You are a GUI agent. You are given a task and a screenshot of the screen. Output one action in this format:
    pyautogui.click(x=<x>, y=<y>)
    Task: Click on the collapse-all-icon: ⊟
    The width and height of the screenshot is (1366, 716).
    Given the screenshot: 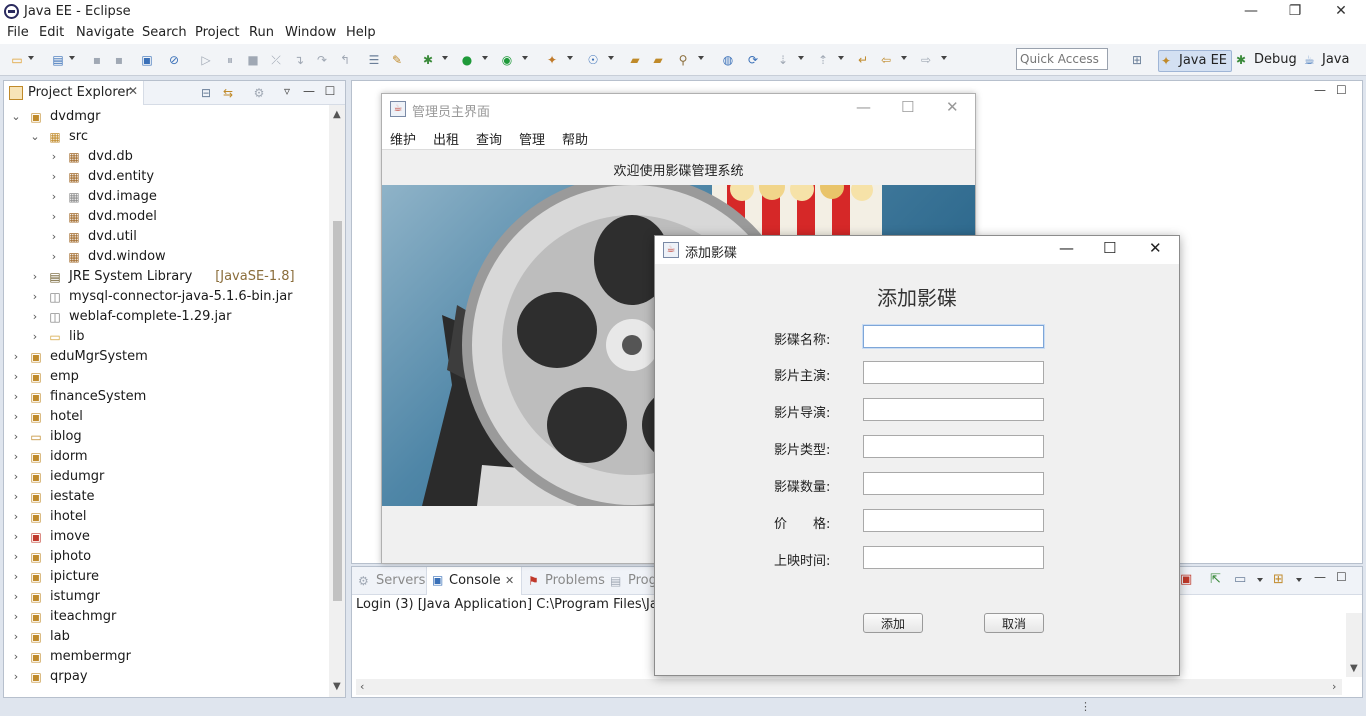 What is the action you would take?
    pyautogui.click(x=206, y=93)
    